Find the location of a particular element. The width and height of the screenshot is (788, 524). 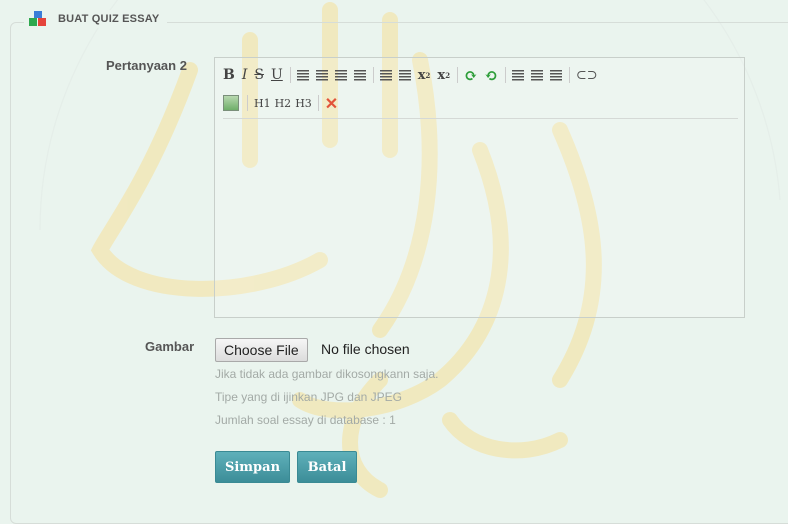

choose-file-button: Choose File is located at coordinates (261, 350).